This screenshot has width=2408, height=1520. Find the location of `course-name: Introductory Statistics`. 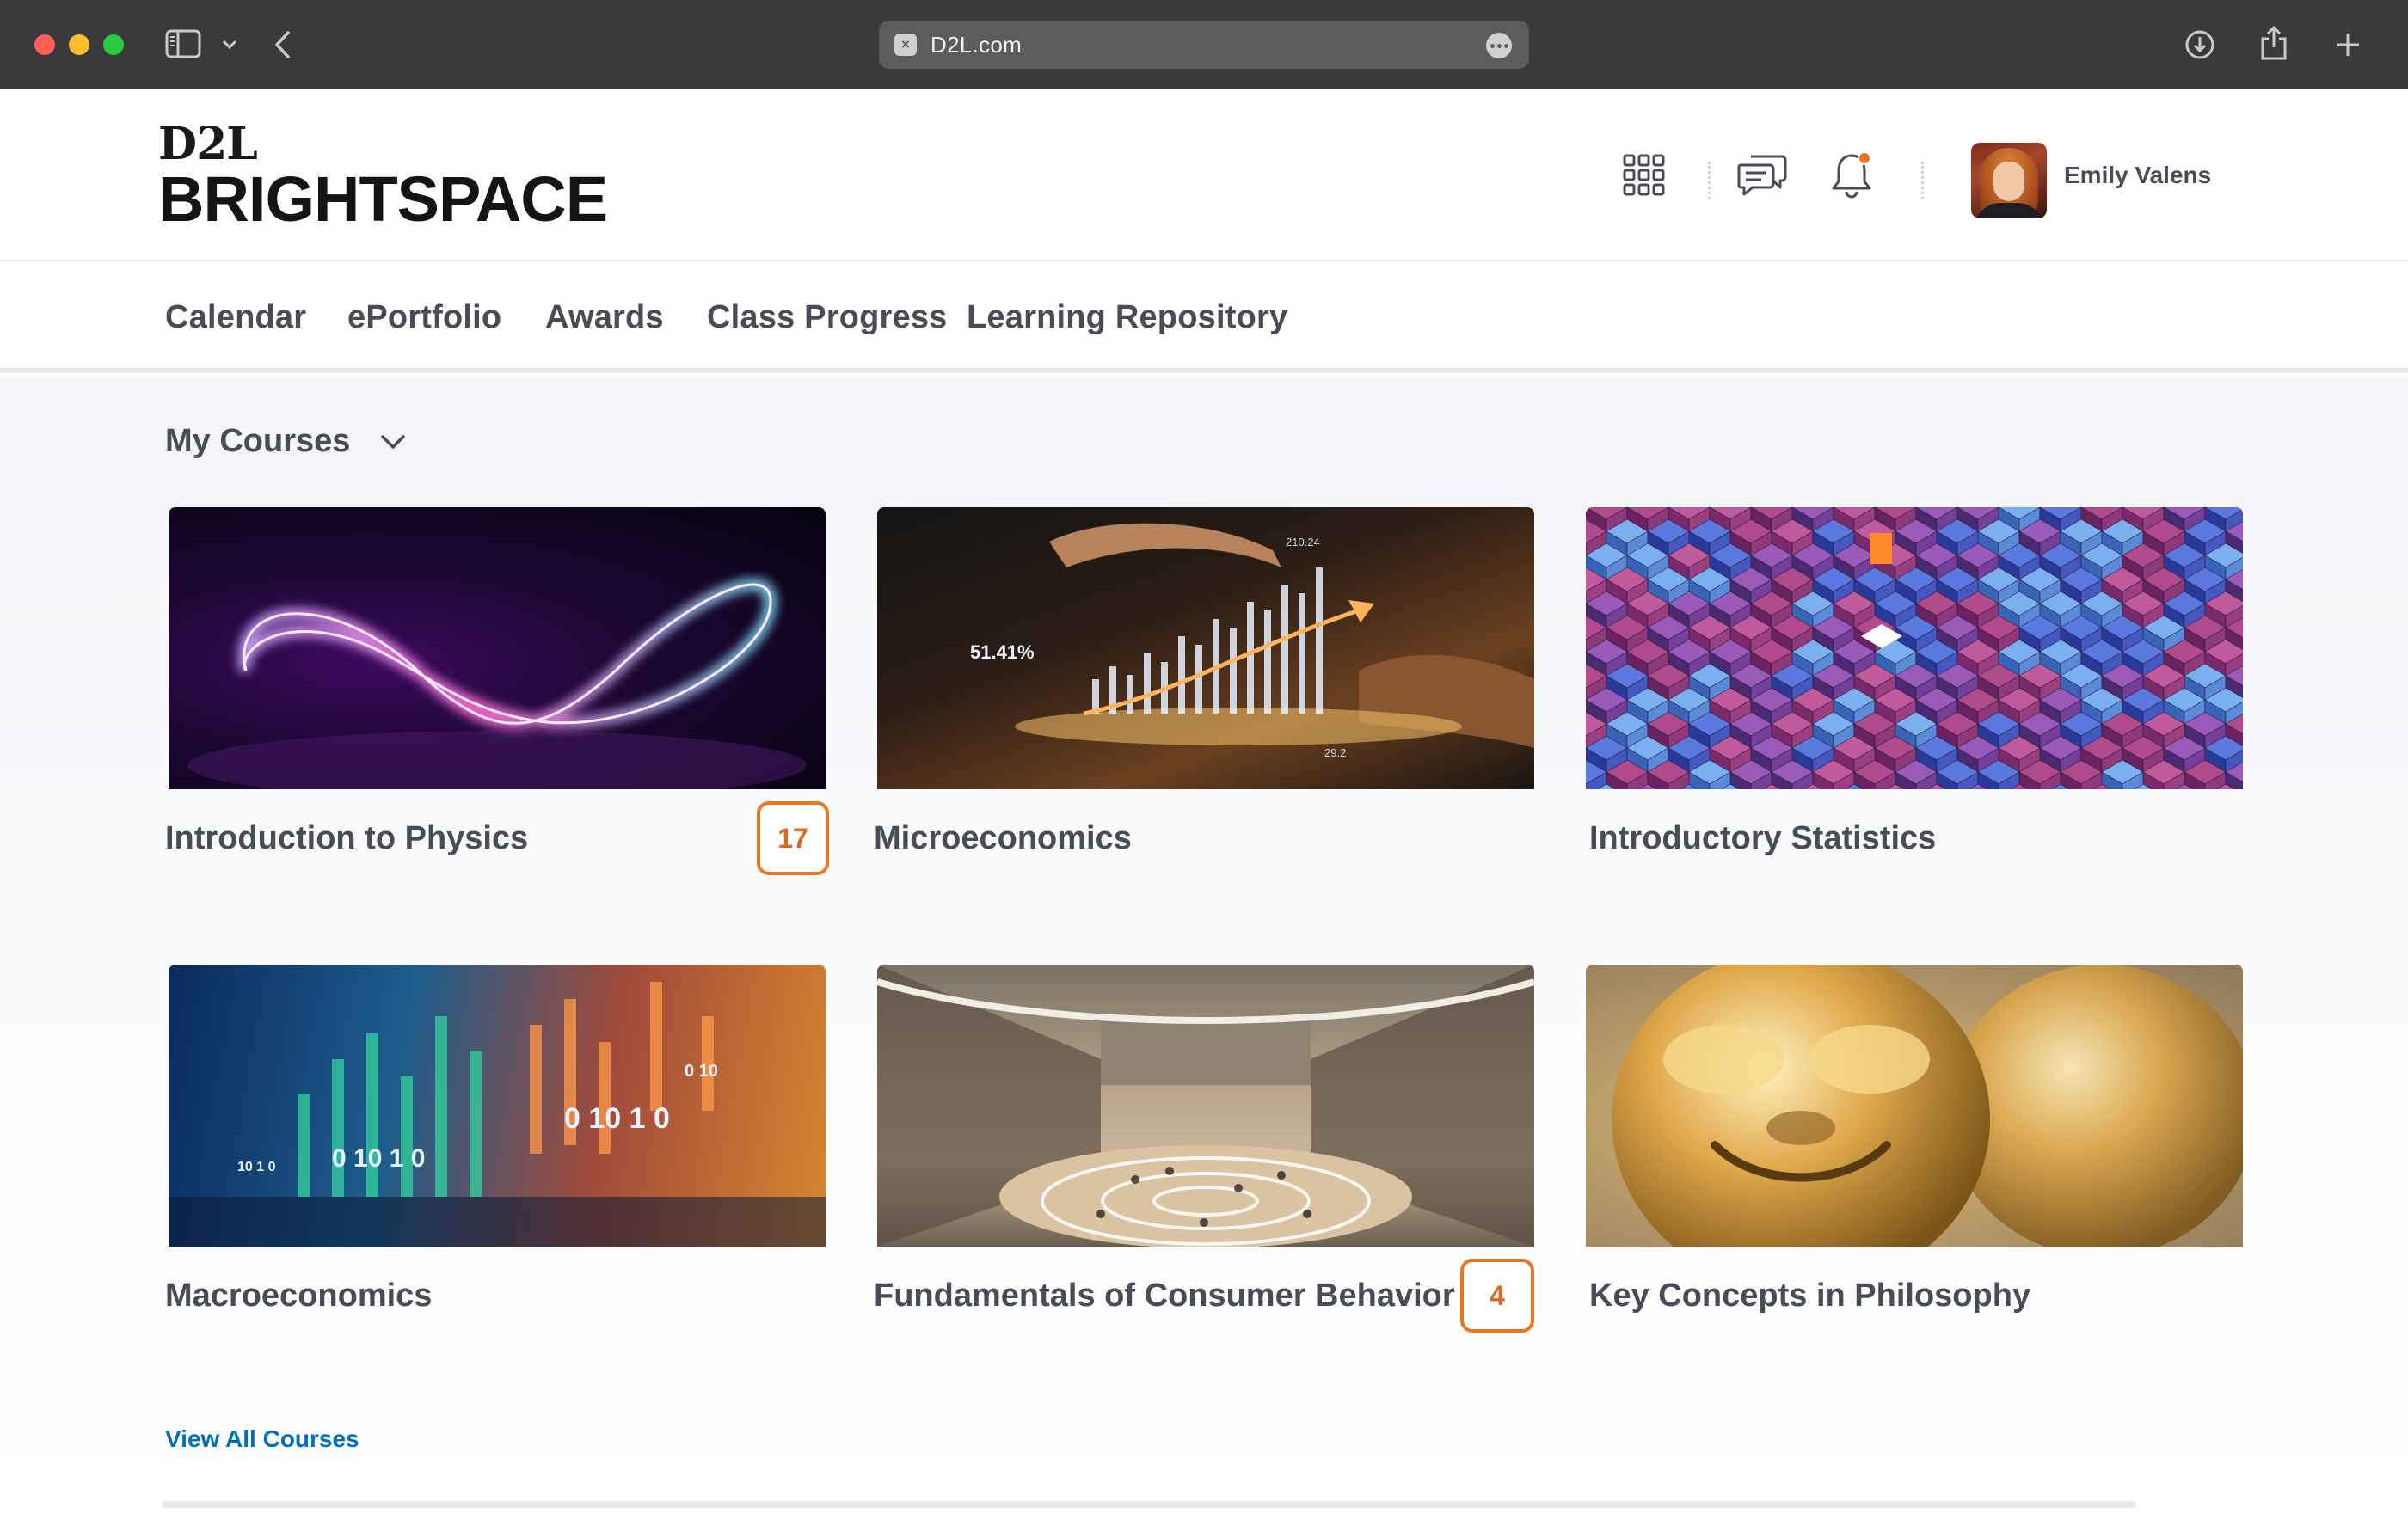

course-name: Introductory Statistics is located at coordinates (1762, 839).